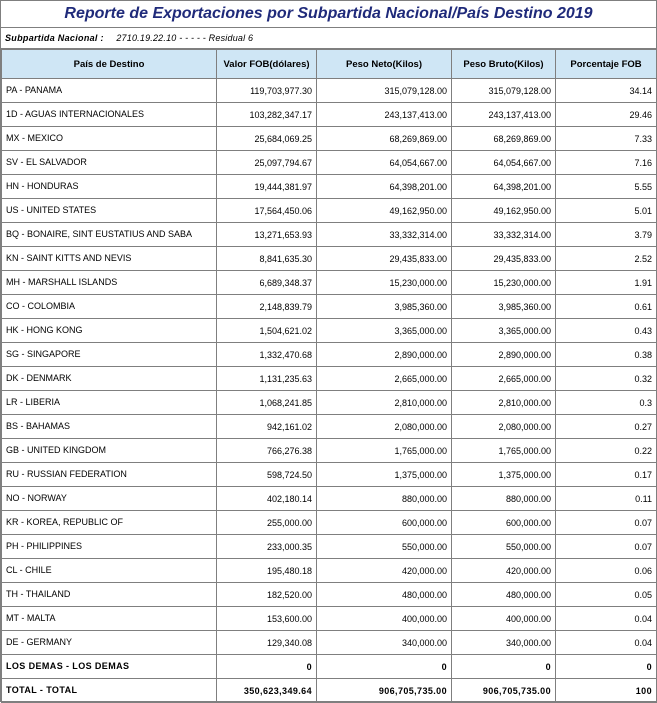 The height and width of the screenshot is (703, 657). Describe the element at coordinates (384, 690) in the screenshot. I see `cell-net-weight: 906,705,735.00` at that location.